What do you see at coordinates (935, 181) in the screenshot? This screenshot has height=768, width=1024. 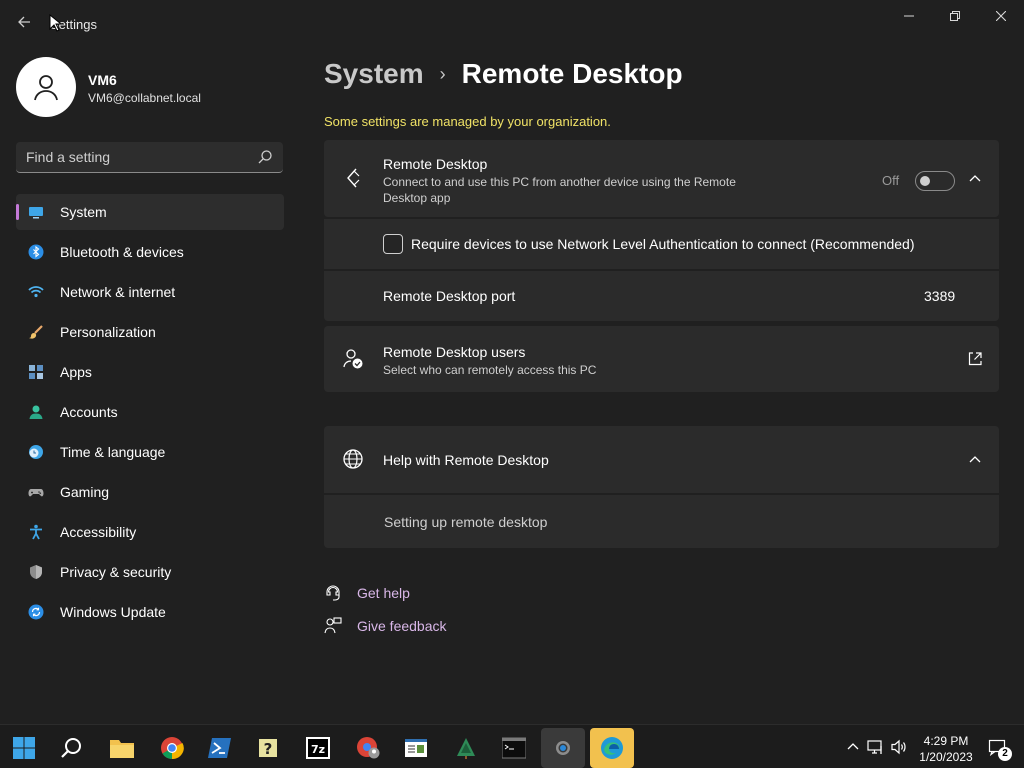 I see `remote-desktop-toggle` at bounding box center [935, 181].